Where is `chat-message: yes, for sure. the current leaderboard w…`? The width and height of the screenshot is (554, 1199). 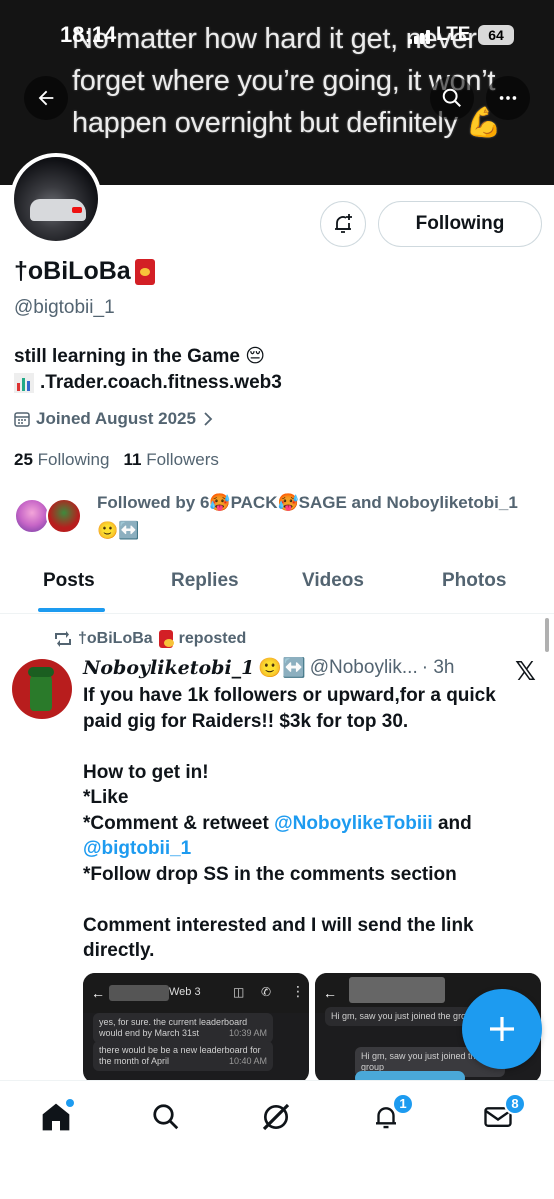 chat-message: yes, for sure. the current leaderboard w… is located at coordinates (183, 1028).